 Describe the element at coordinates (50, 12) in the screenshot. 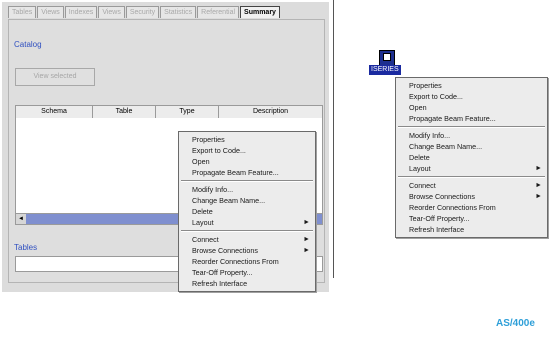

I see `tab-views: Views` at that location.